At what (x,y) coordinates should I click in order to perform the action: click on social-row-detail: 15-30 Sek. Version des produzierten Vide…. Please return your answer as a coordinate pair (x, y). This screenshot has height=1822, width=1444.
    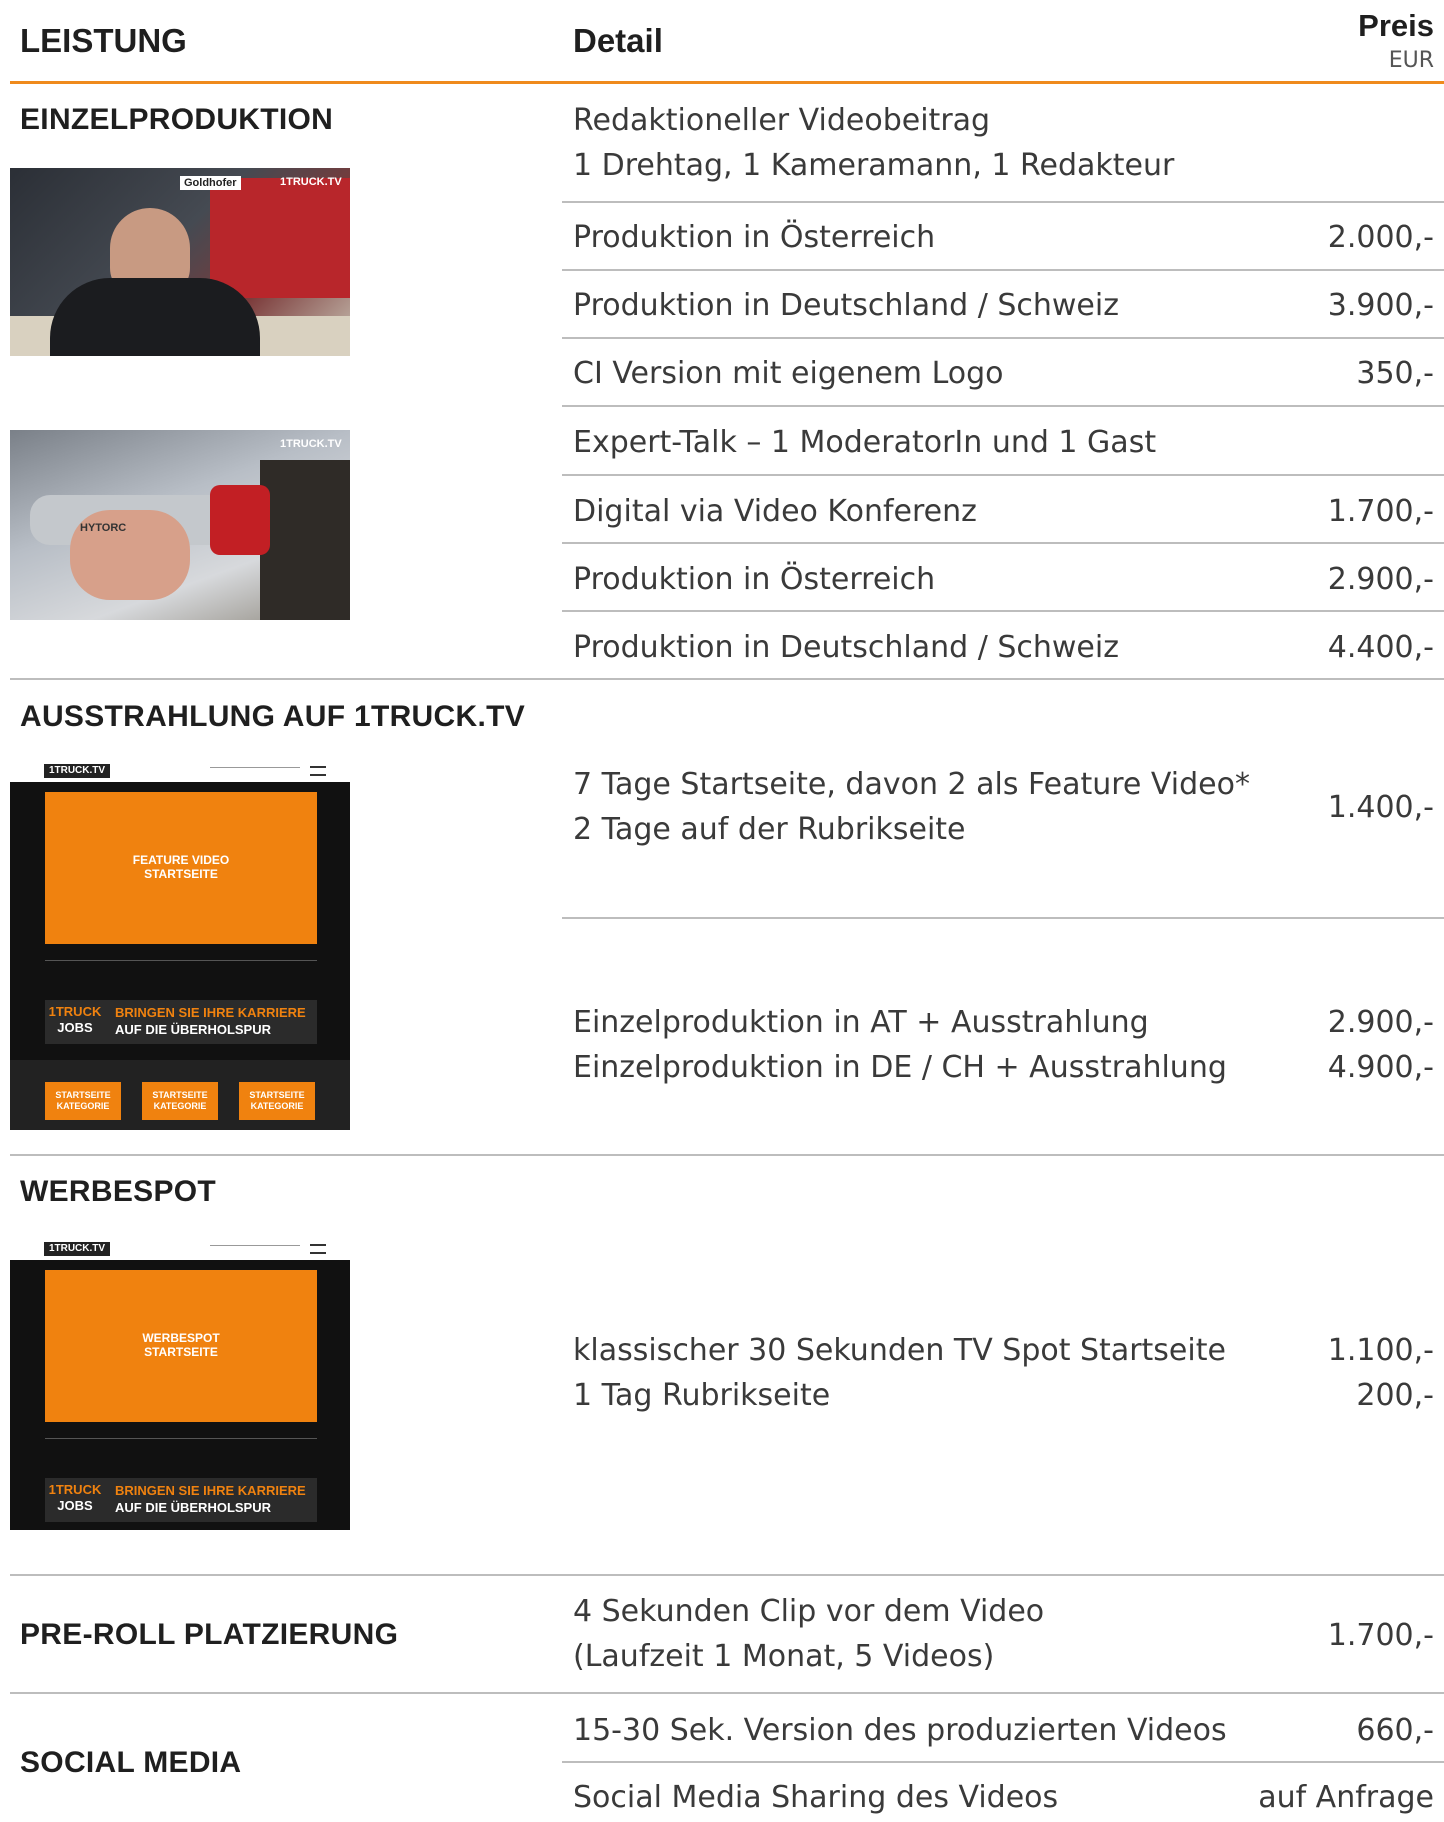
    Looking at the image, I should click on (900, 1730).